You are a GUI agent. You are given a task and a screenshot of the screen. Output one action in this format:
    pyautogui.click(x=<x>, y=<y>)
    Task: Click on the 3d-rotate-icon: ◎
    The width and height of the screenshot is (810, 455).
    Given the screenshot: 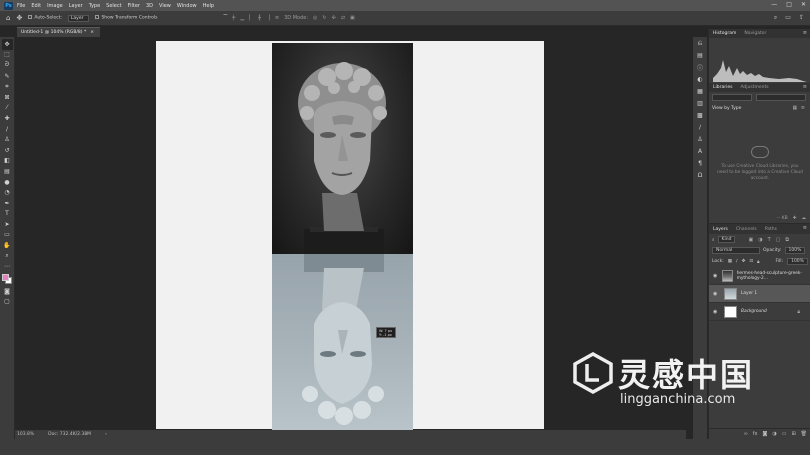 What is the action you would take?
    pyautogui.click(x=315, y=18)
    